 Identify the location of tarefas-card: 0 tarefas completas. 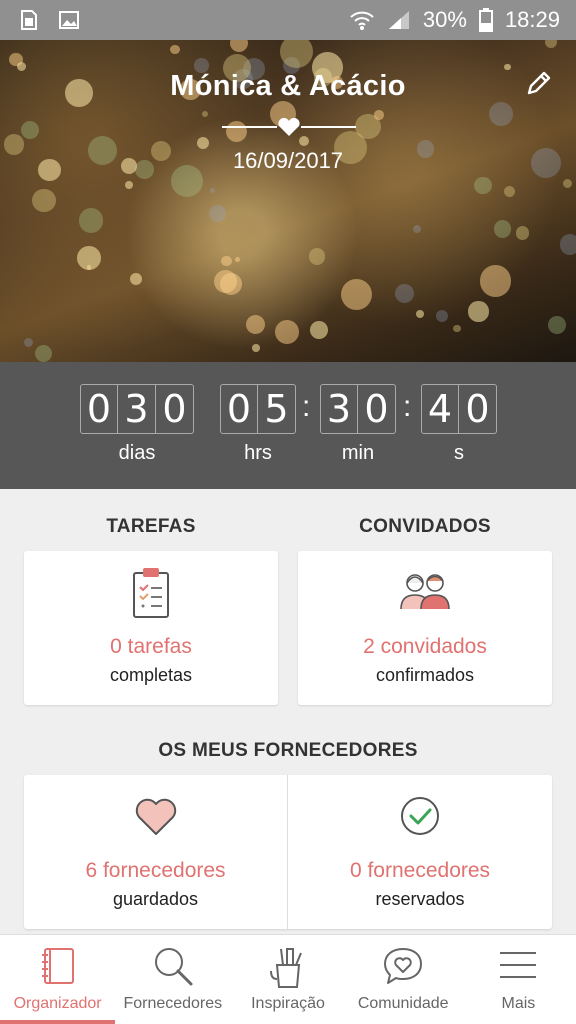
(151, 628).